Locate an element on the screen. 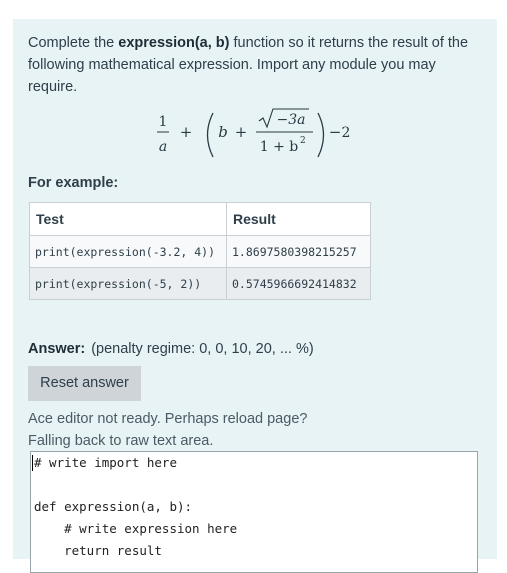 The height and width of the screenshot is (573, 507). header-result: Result is located at coordinates (298, 219).